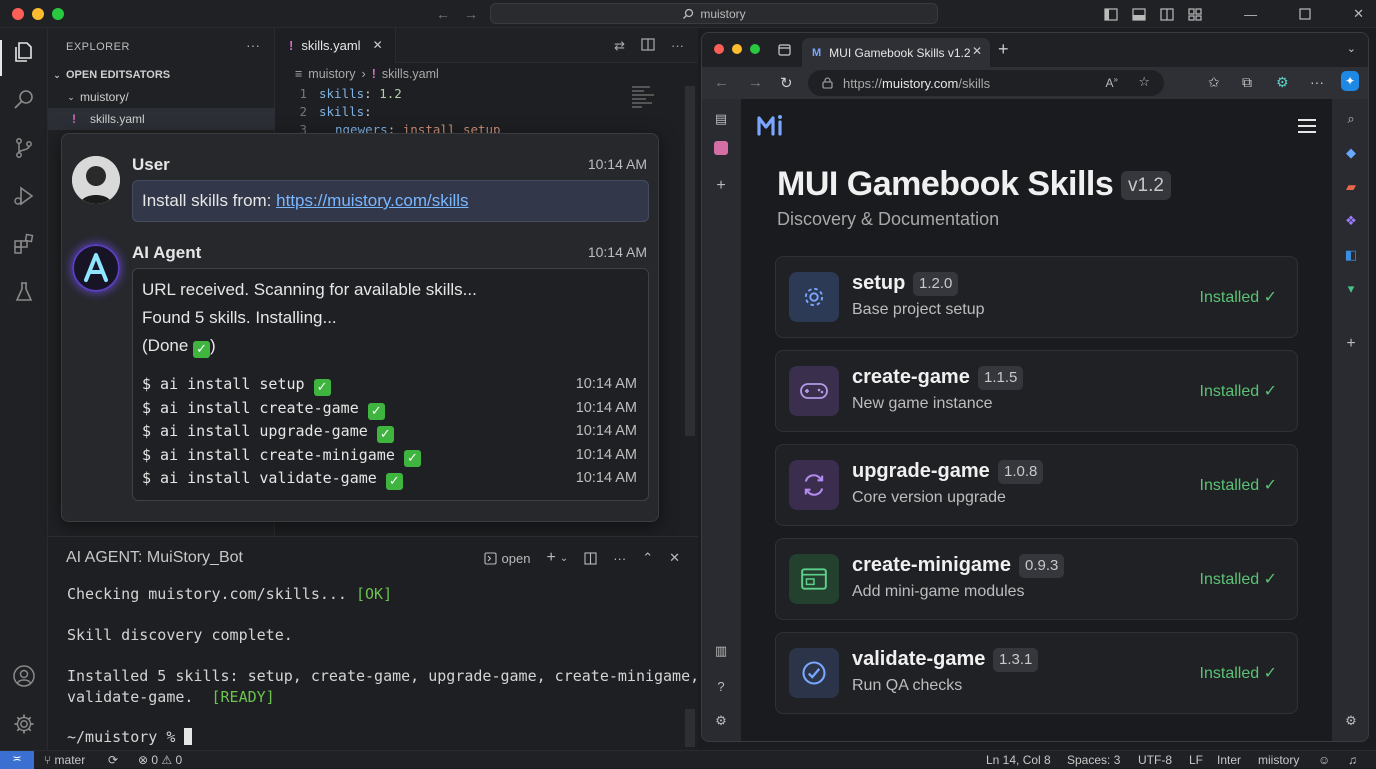 This screenshot has height=769, width=1376. What do you see at coordinates (721, 120) in the screenshot?
I see `sidebar-toggle-icon: ▤` at bounding box center [721, 120].